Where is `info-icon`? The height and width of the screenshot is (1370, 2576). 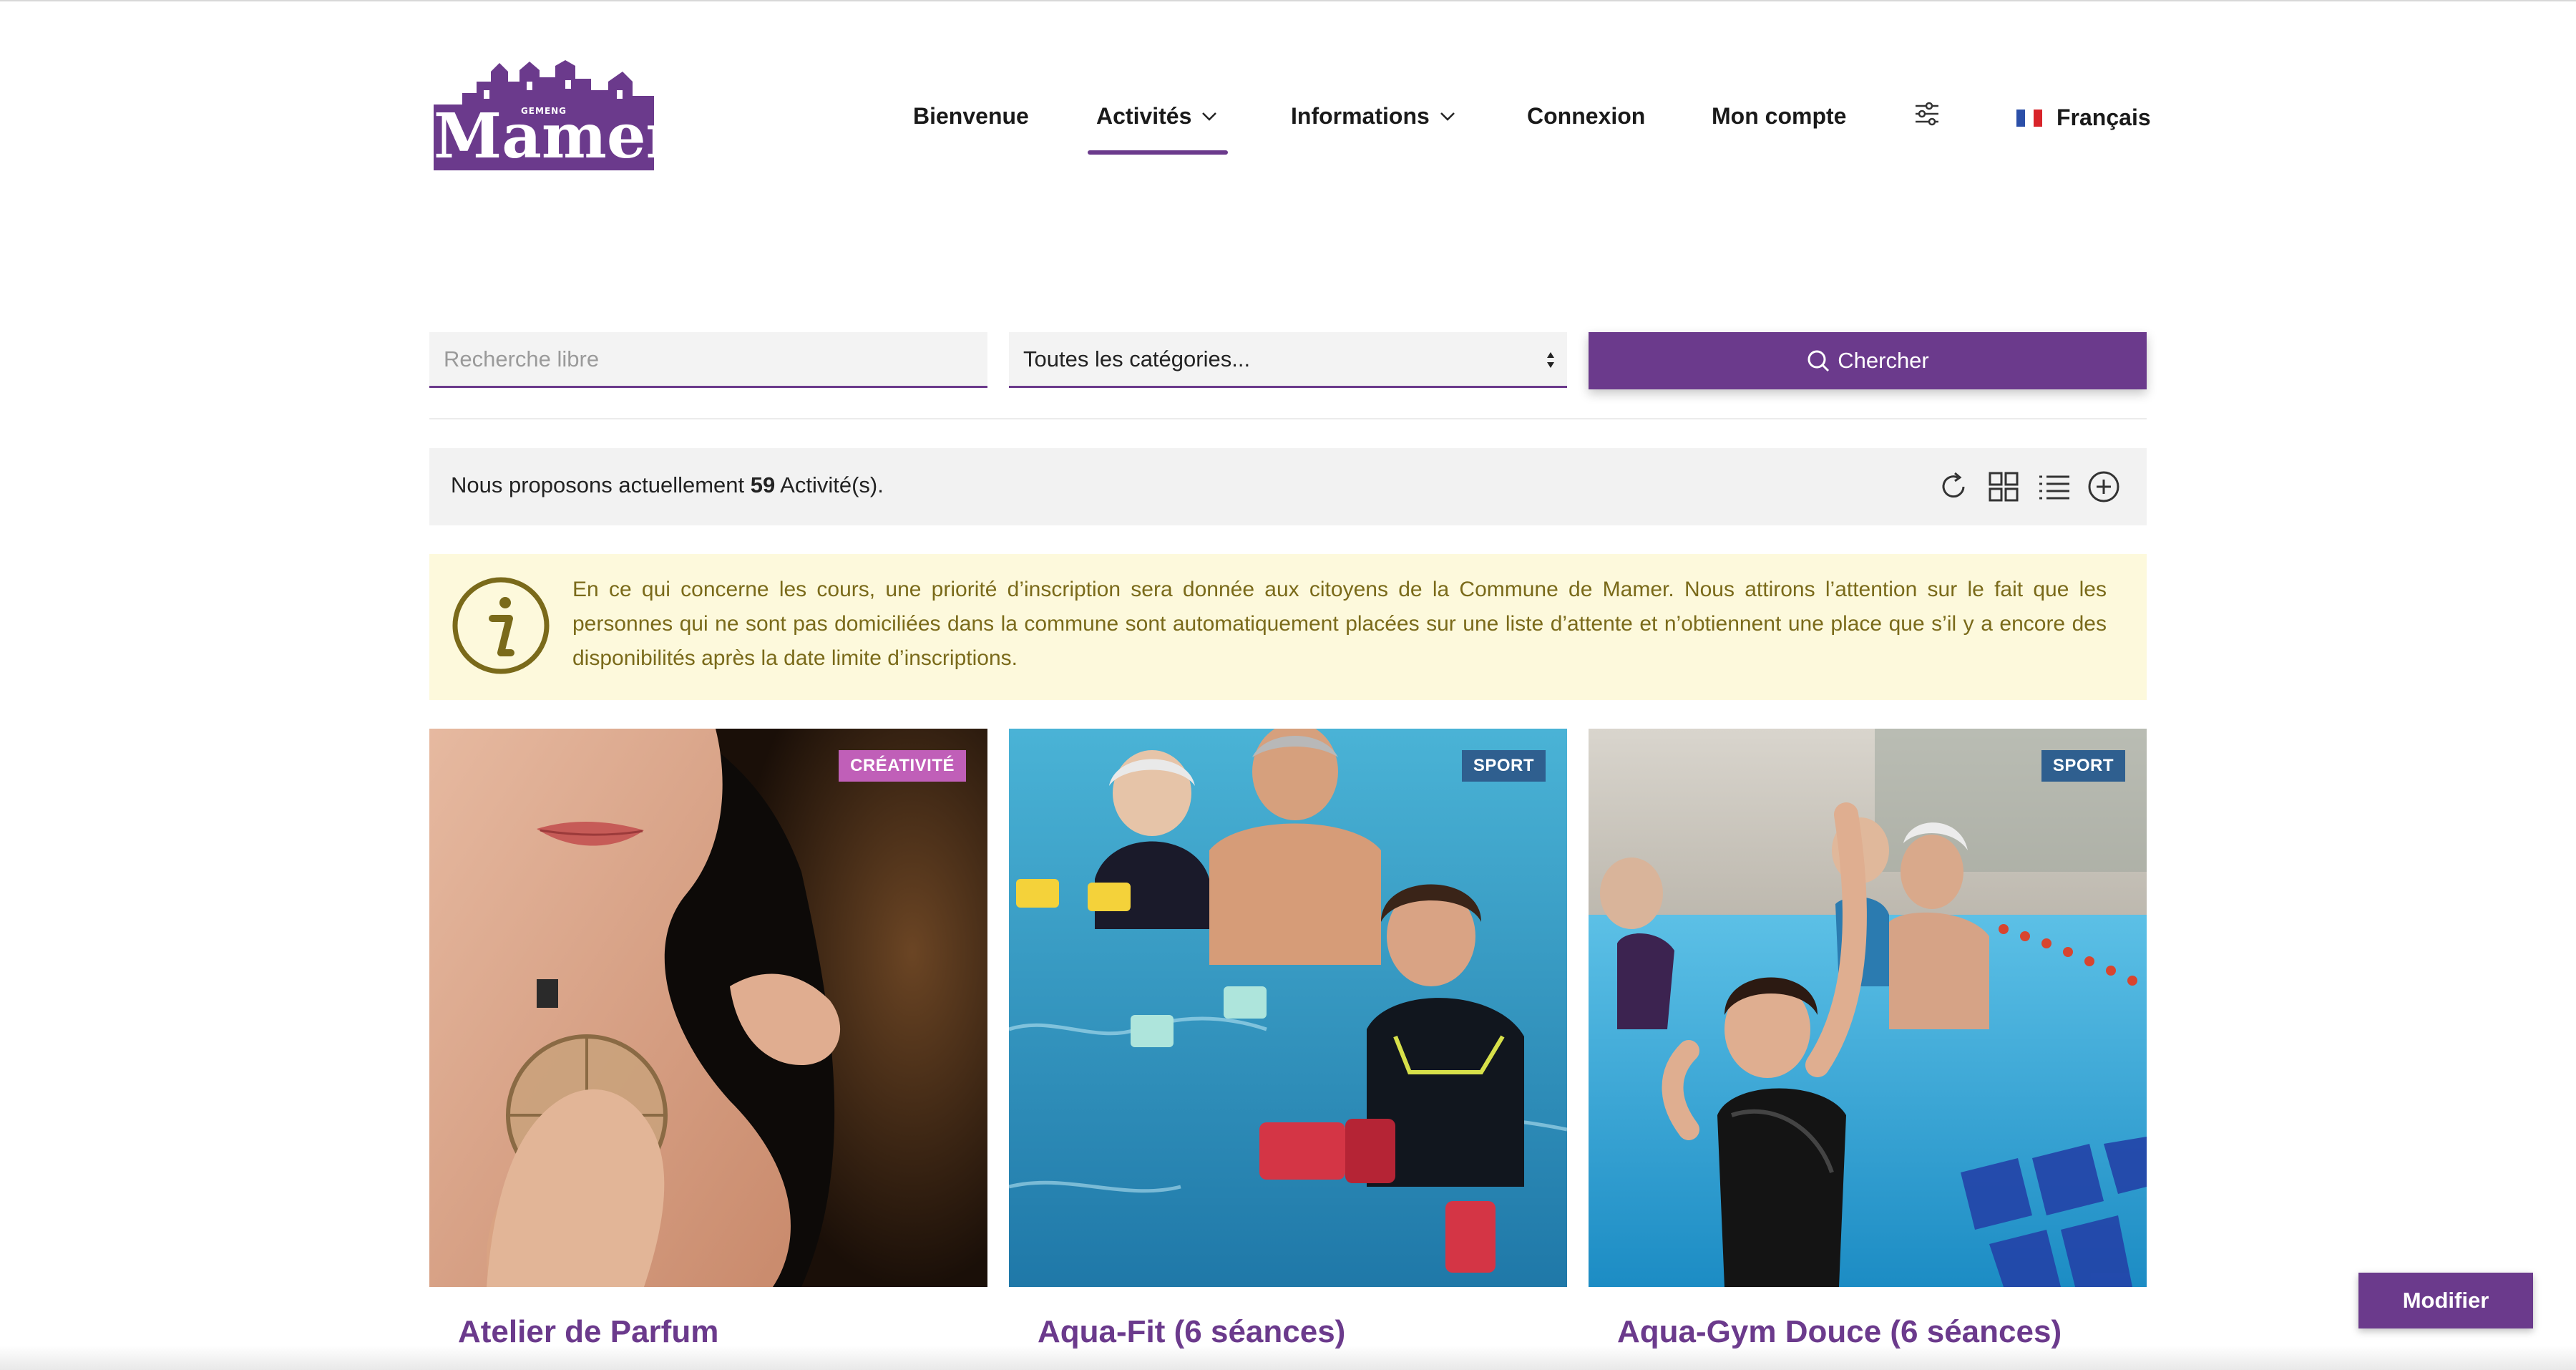 info-icon is located at coordinates (501, 626).